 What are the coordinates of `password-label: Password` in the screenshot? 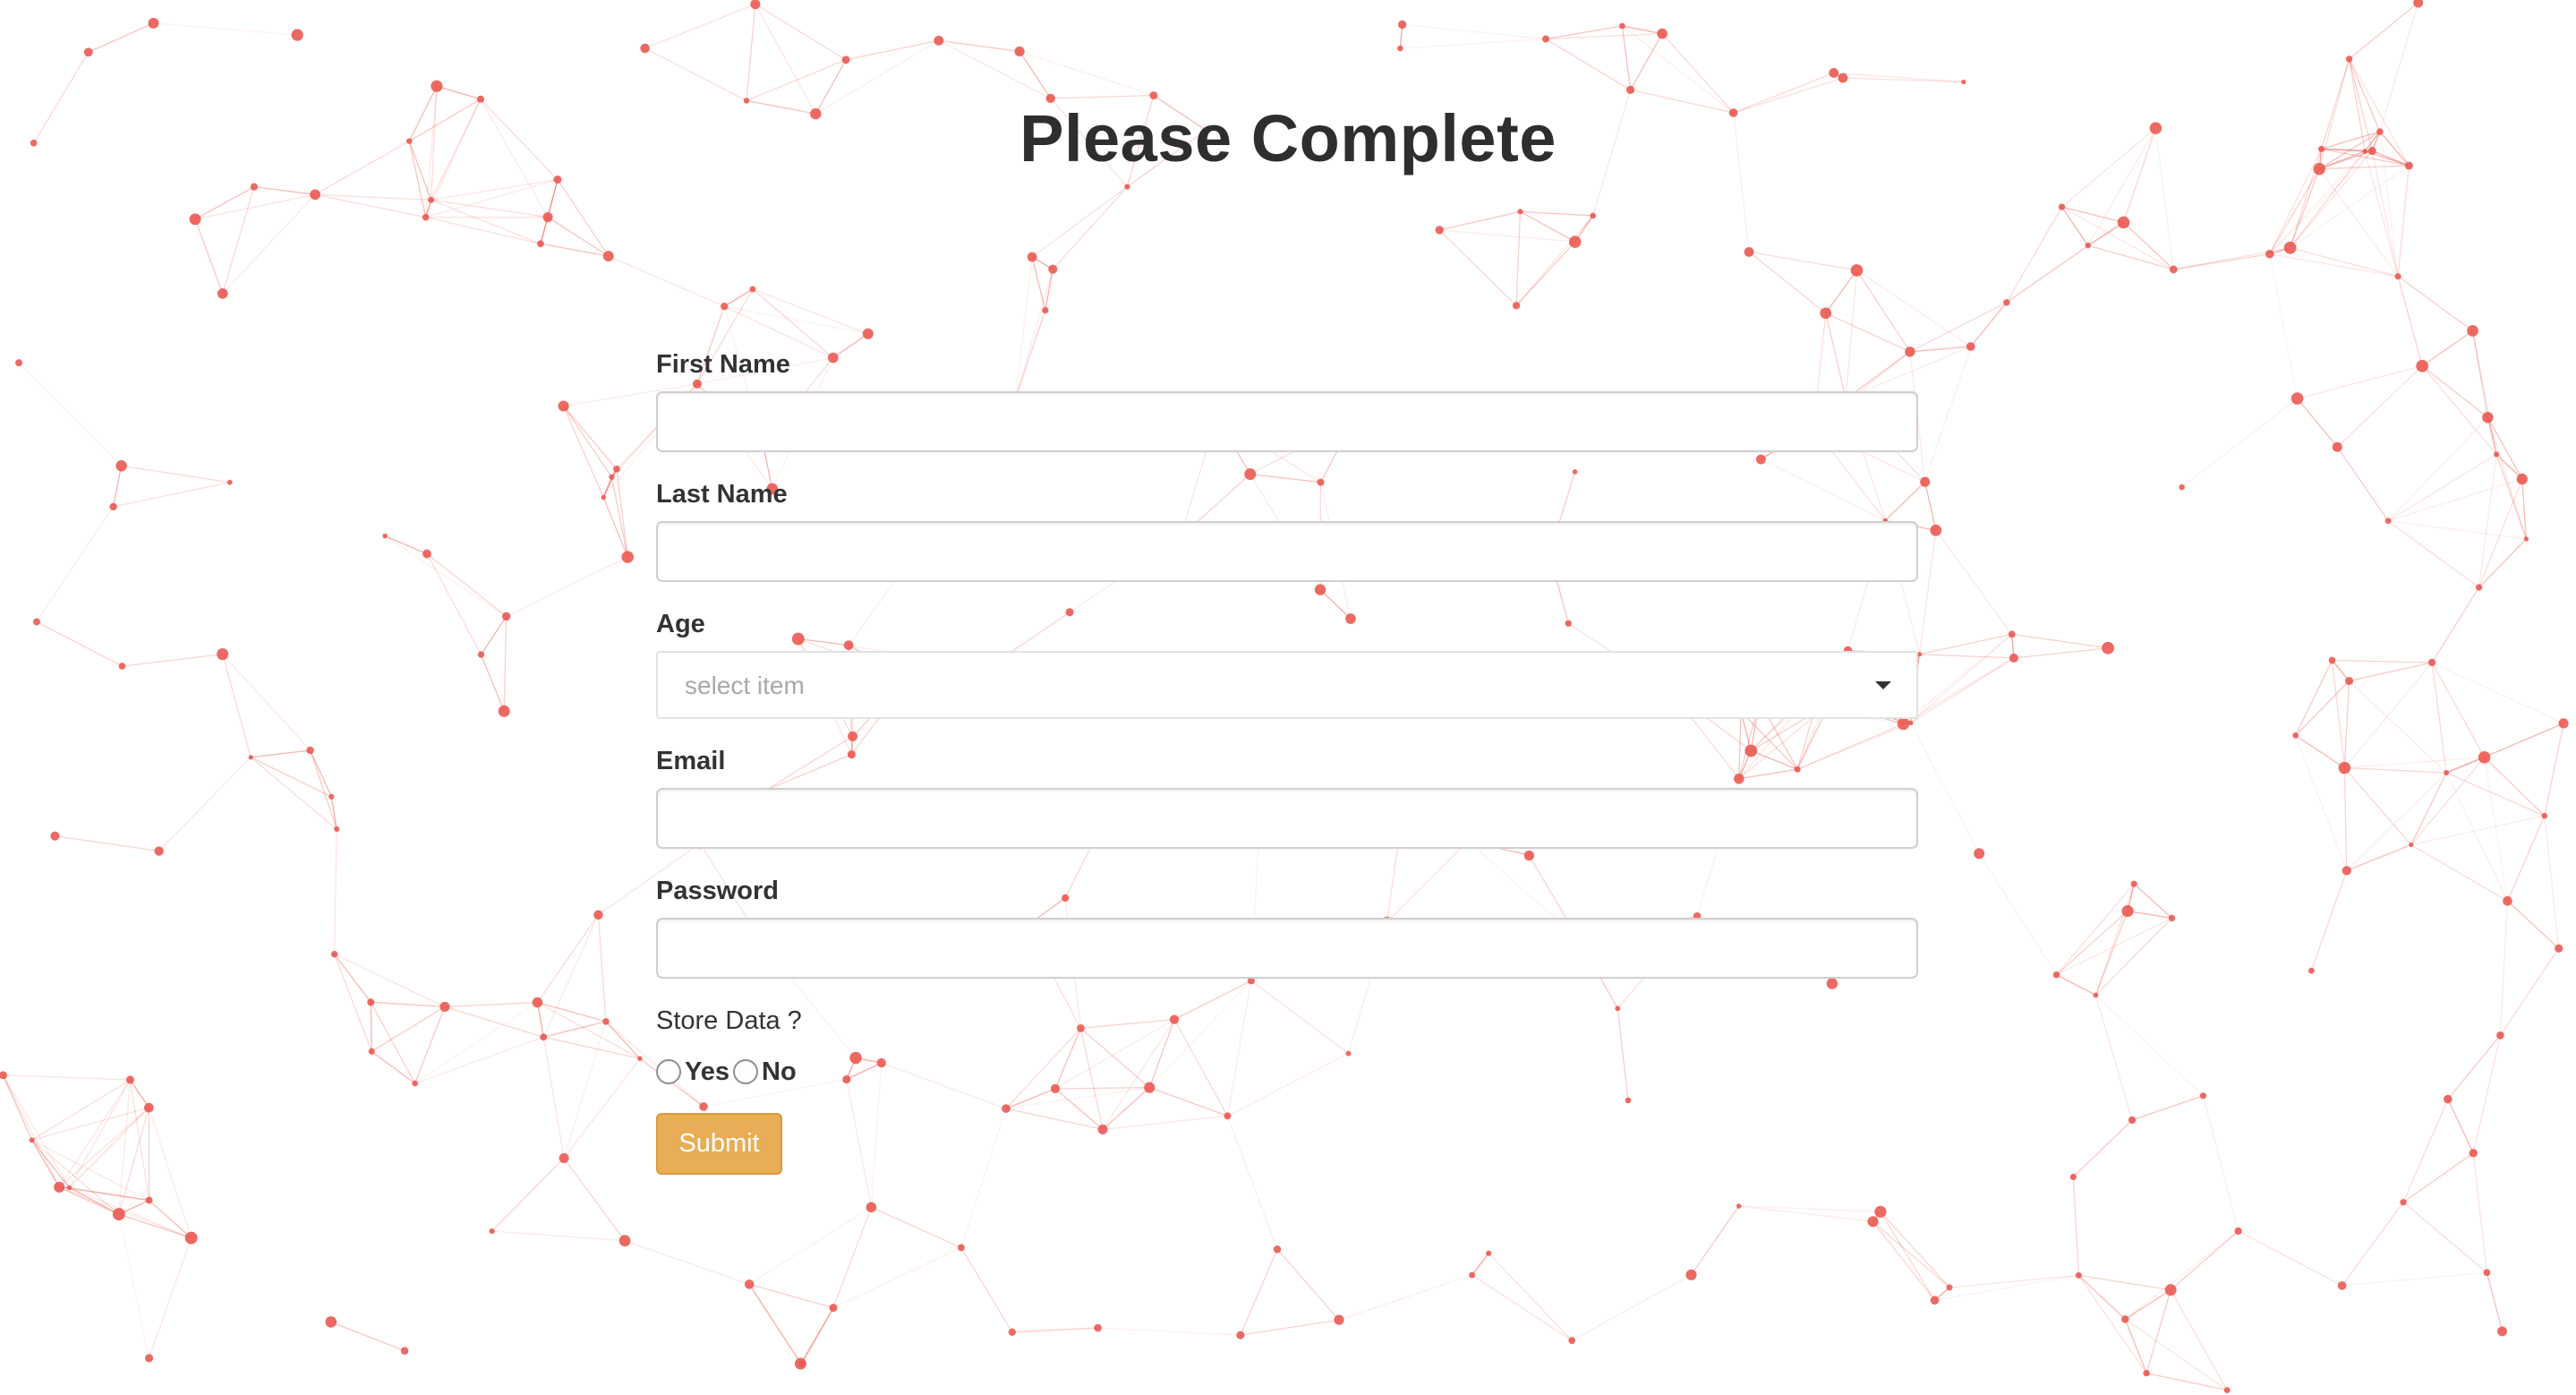 It's located at (717, 891).